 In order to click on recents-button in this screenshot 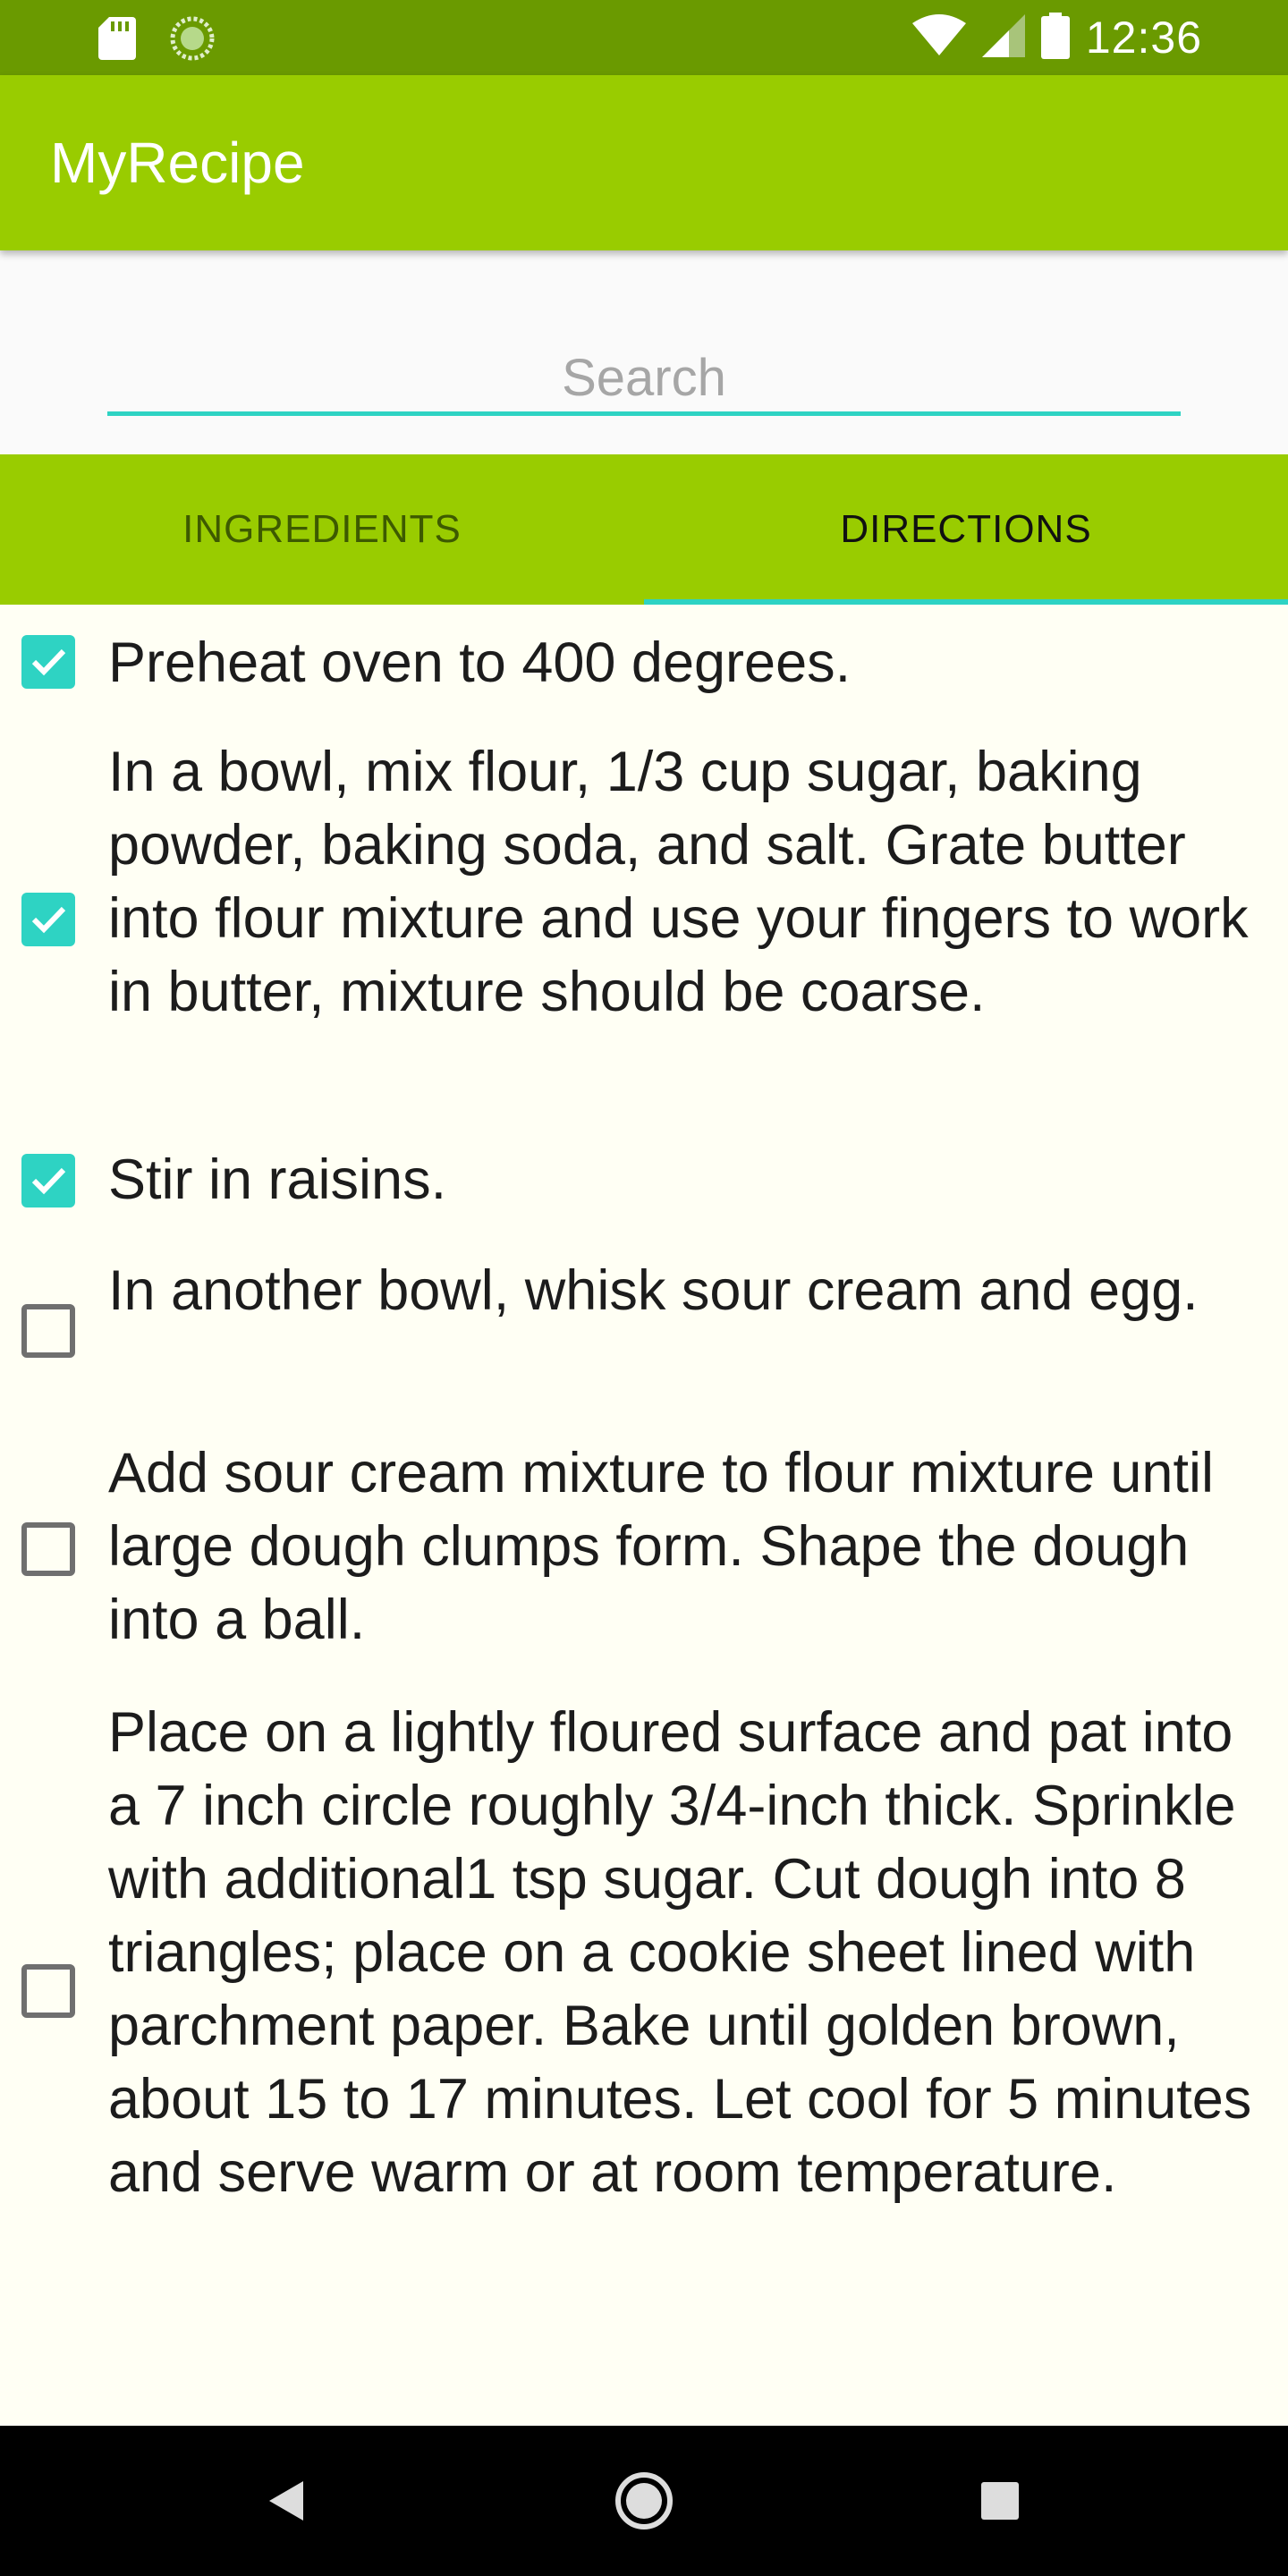, I will do `click(1000, 2501)`.